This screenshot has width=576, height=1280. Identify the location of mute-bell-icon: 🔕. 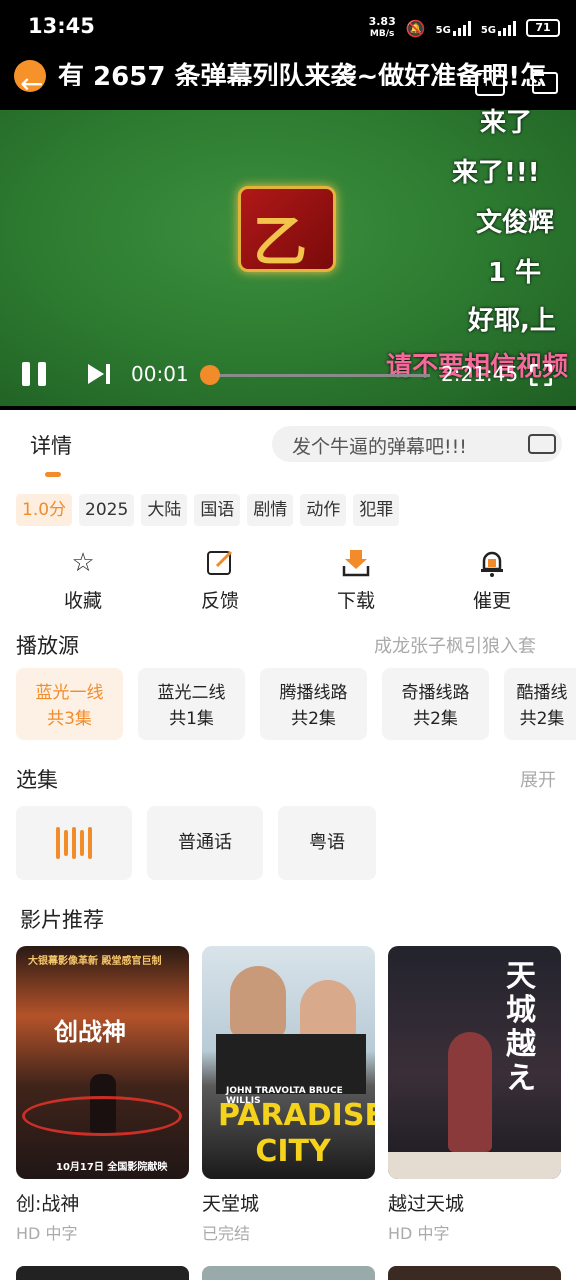
(415, 28).